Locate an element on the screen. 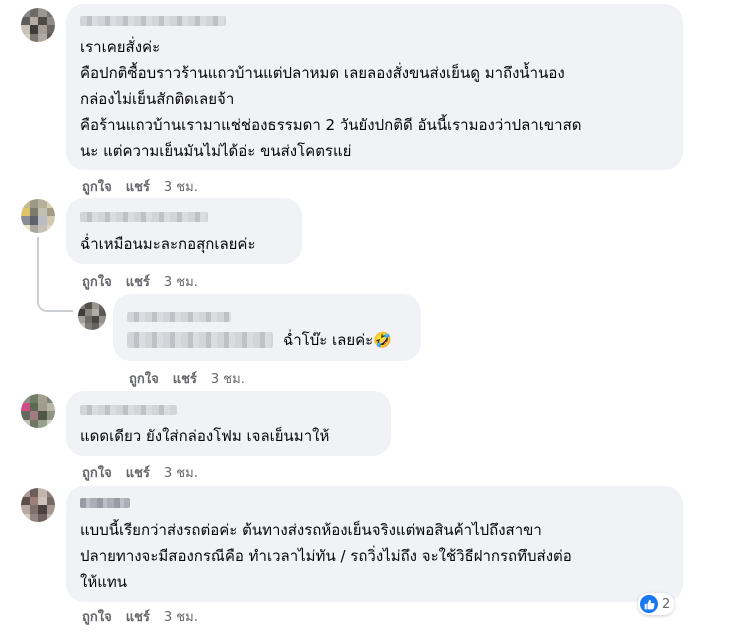 This screenshot has width=735, height=634. comment-text-line: เราเคยสั่งค่ะ is located at coordinates (120, 47).